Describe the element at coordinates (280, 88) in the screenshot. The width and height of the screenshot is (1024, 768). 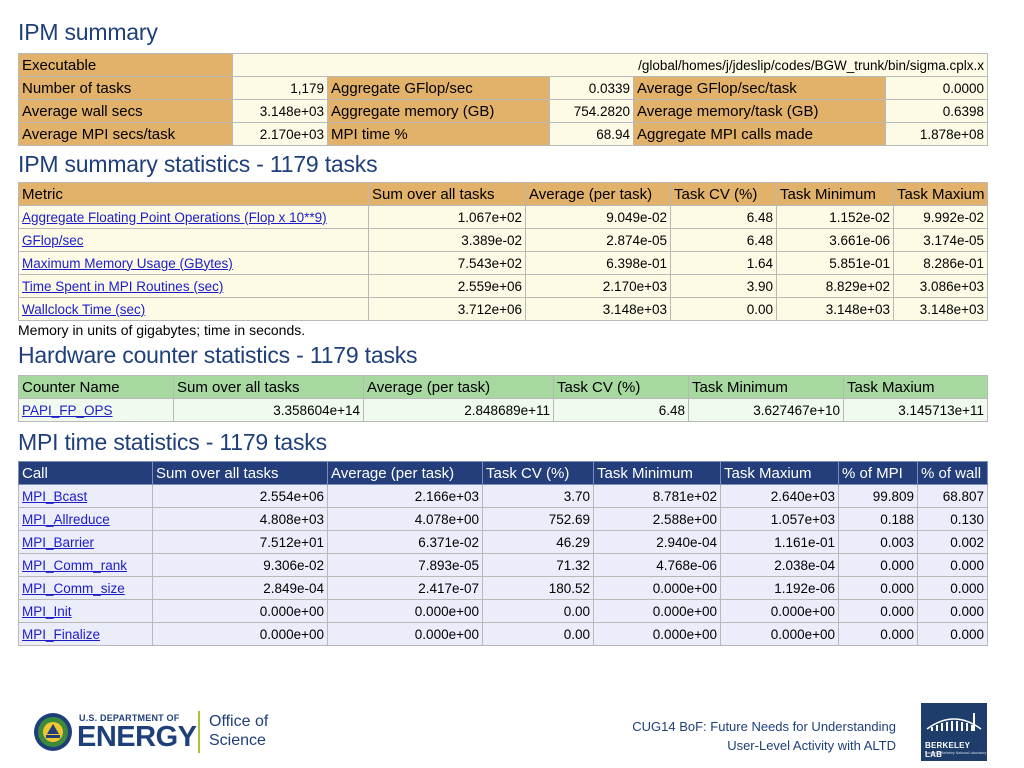
I see `summary-value: 1,179` at that location.